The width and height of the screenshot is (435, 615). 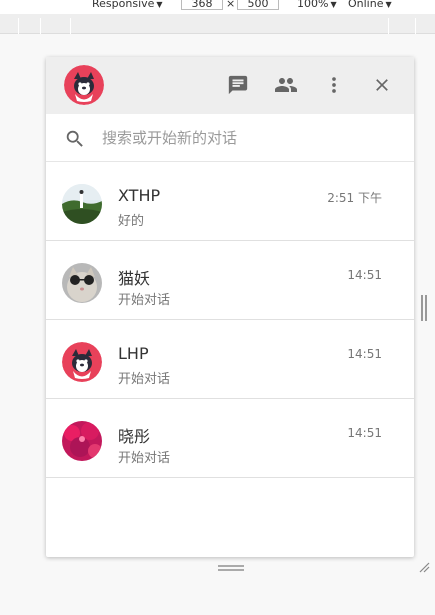 I want to click on more-vert-icon, so click(x=334, y=85).